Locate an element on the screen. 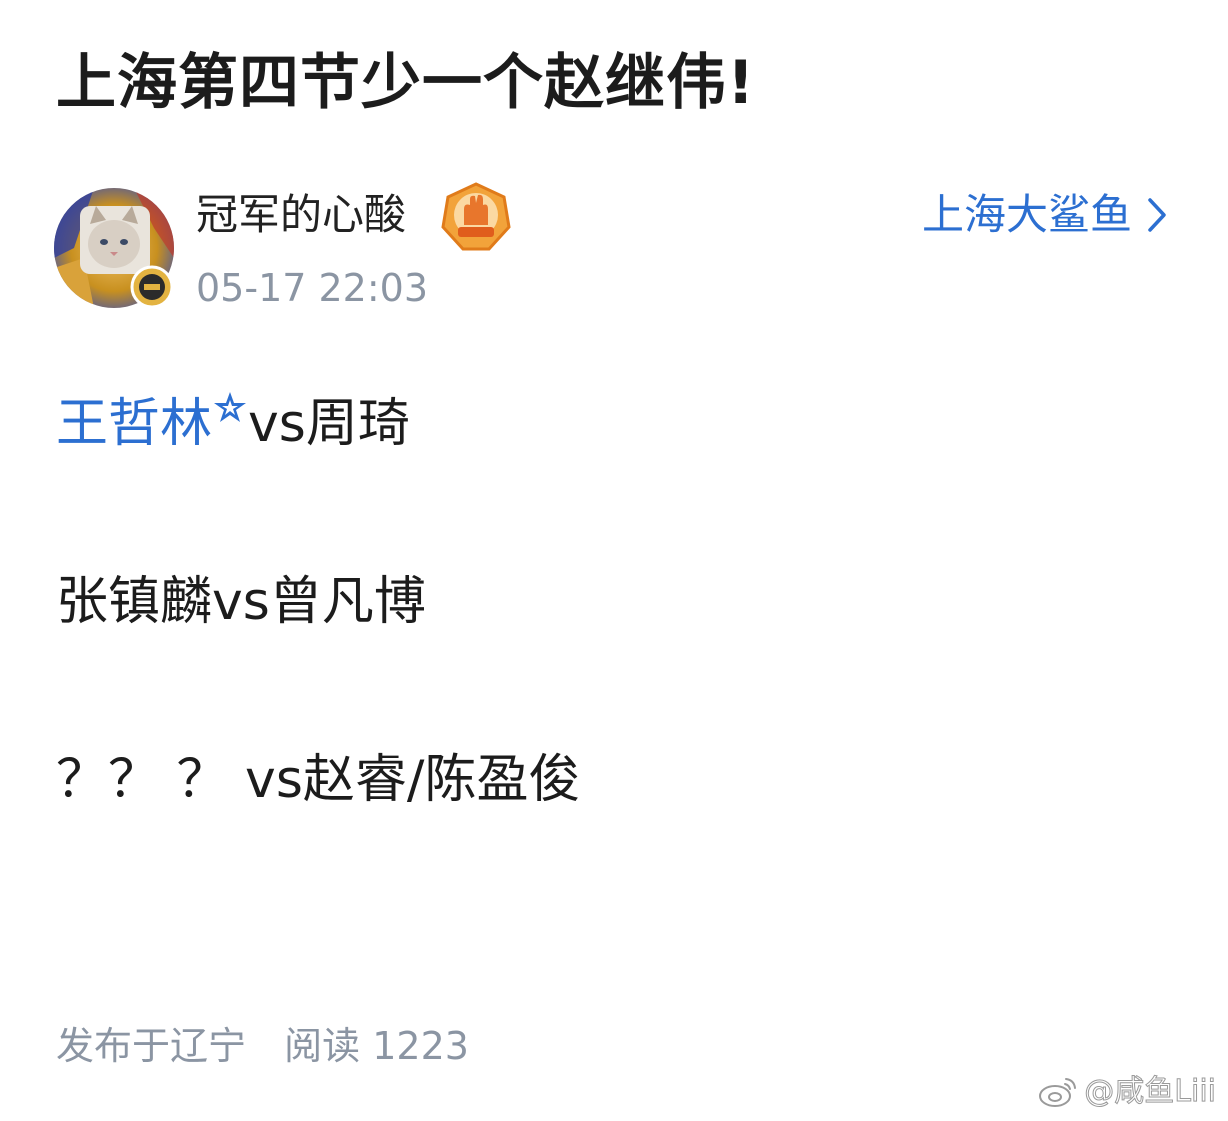 This screenshot has width=1228, height=1121. author-name: 冠军的心酸 is located at coordinates (301, 215).